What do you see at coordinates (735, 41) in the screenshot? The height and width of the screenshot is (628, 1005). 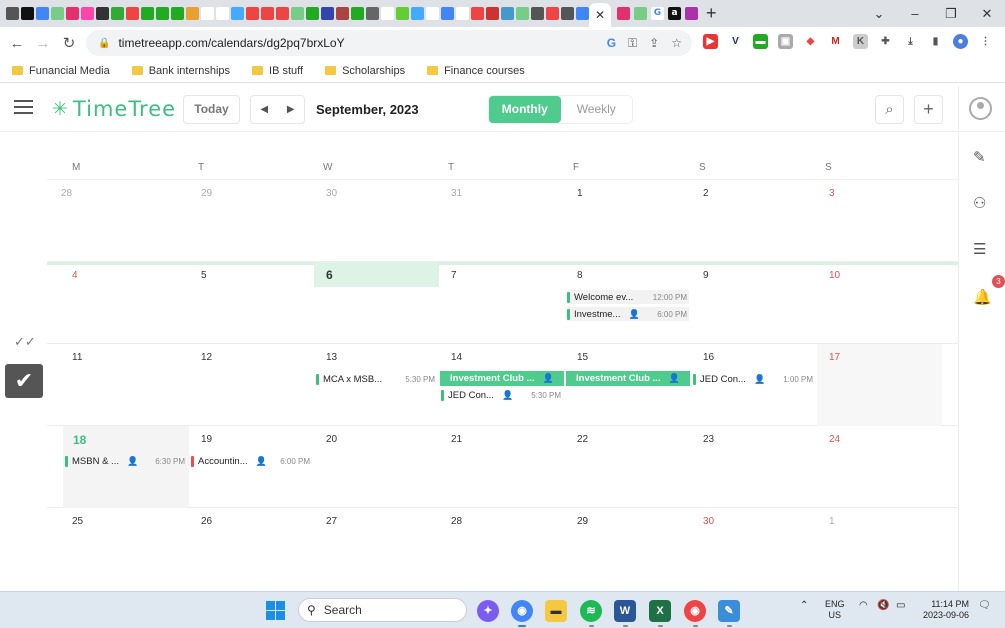 I see `v-ext-icon: V` at bounding box center [735, 41].